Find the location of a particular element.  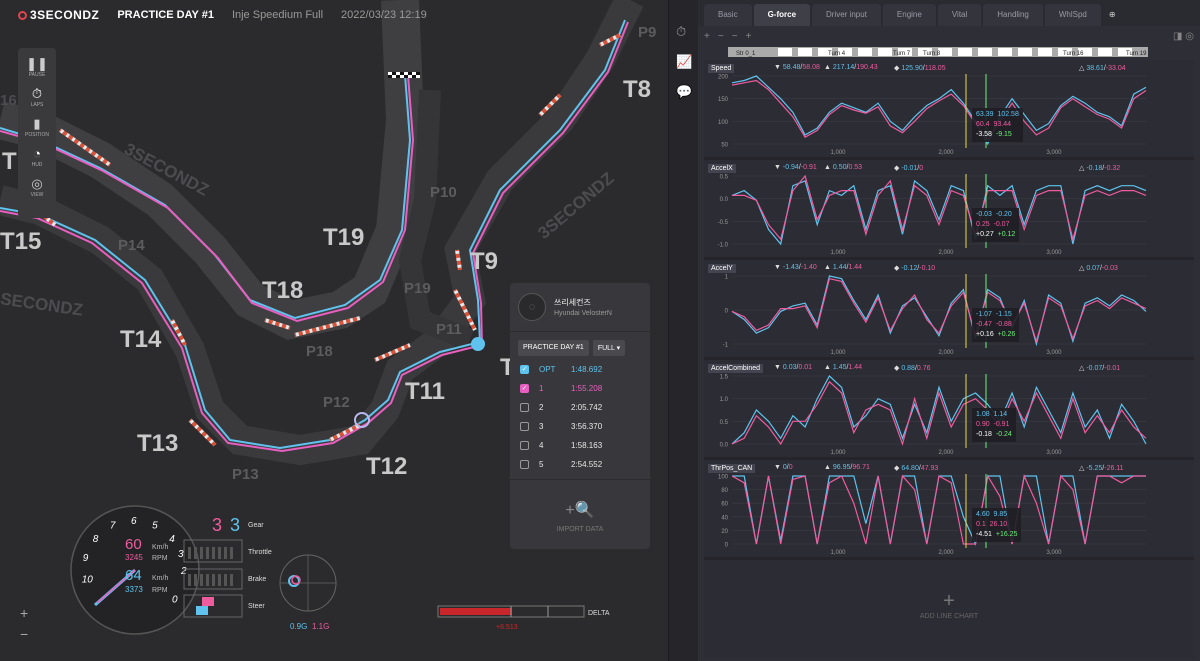

zoom-out-button: − is located at coordinates (24, 634).